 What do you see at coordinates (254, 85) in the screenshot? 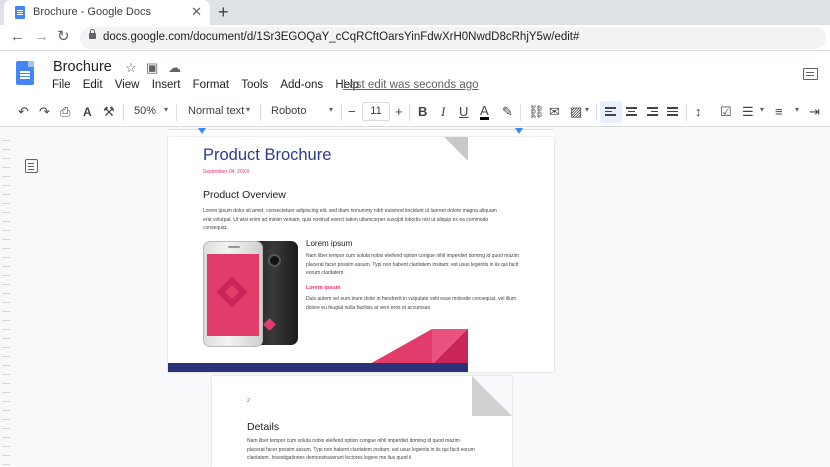
I see `menu-tools: Tools` at bounding box center [254, 85].